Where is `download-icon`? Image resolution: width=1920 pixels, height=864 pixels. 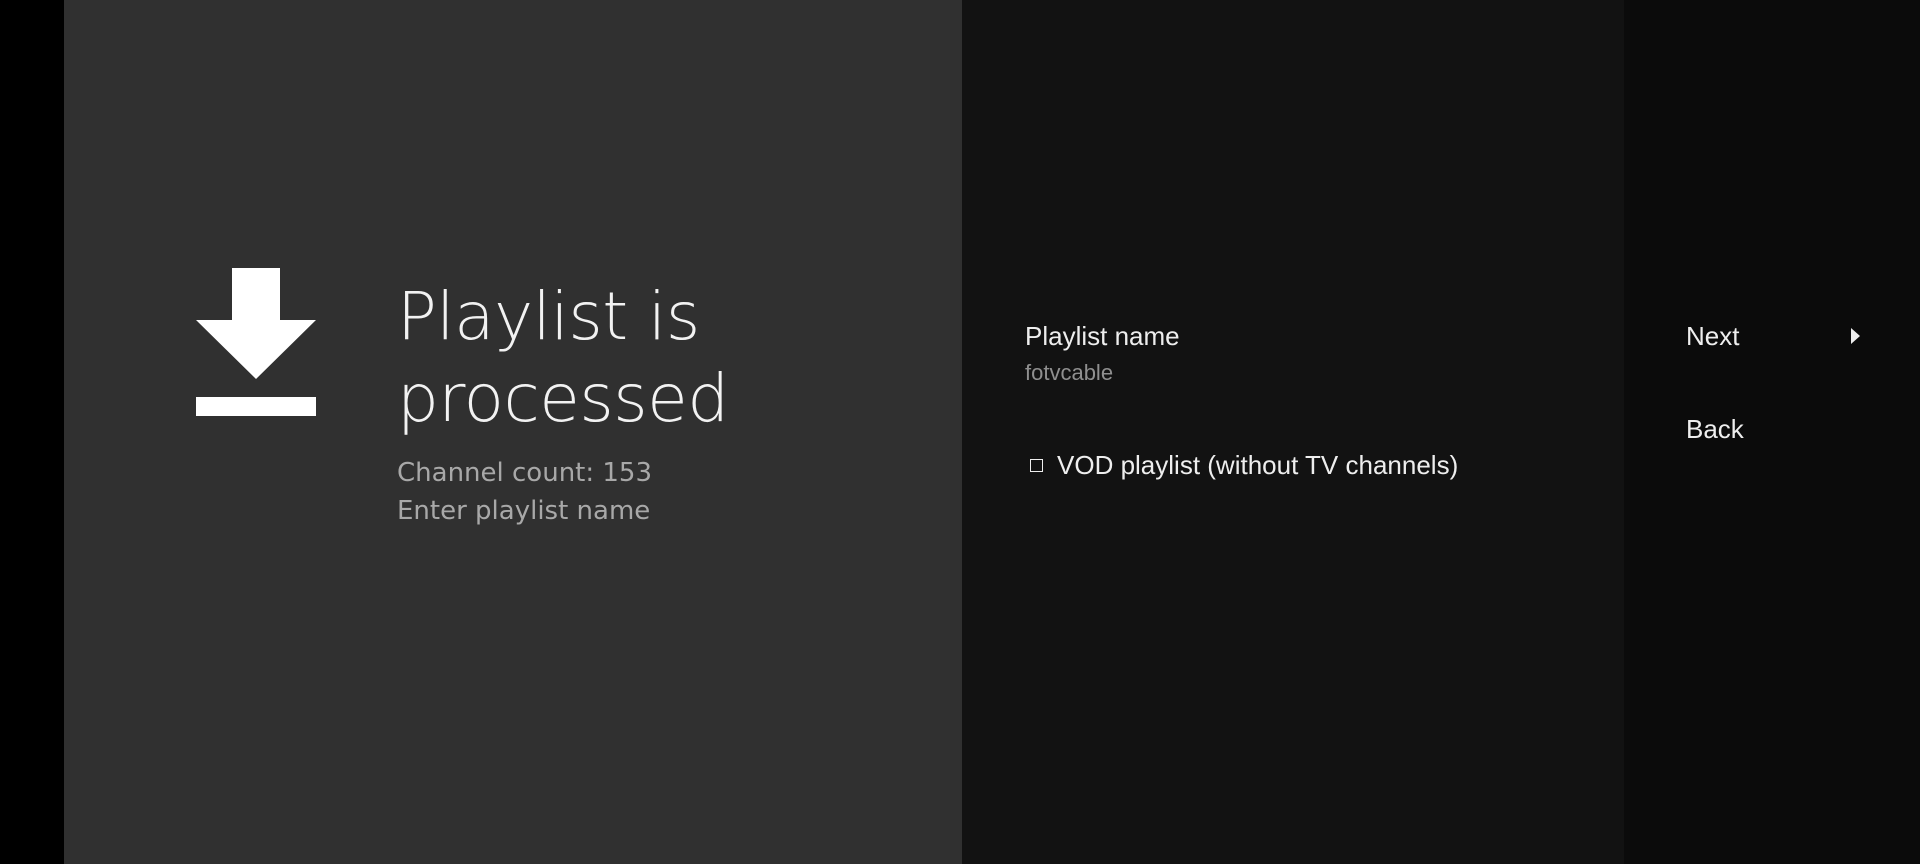
download-icon is located at coordinates (256, 342).